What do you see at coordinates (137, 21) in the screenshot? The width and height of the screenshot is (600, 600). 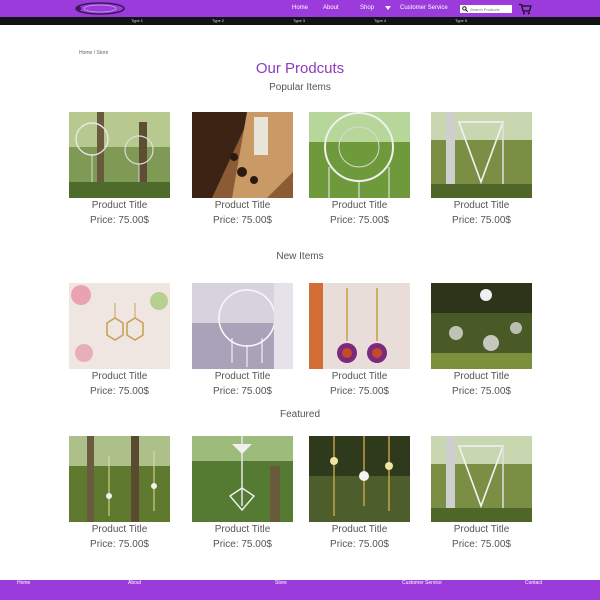 I see `category-type-1: Type 1` at bounding box center [137, 21].